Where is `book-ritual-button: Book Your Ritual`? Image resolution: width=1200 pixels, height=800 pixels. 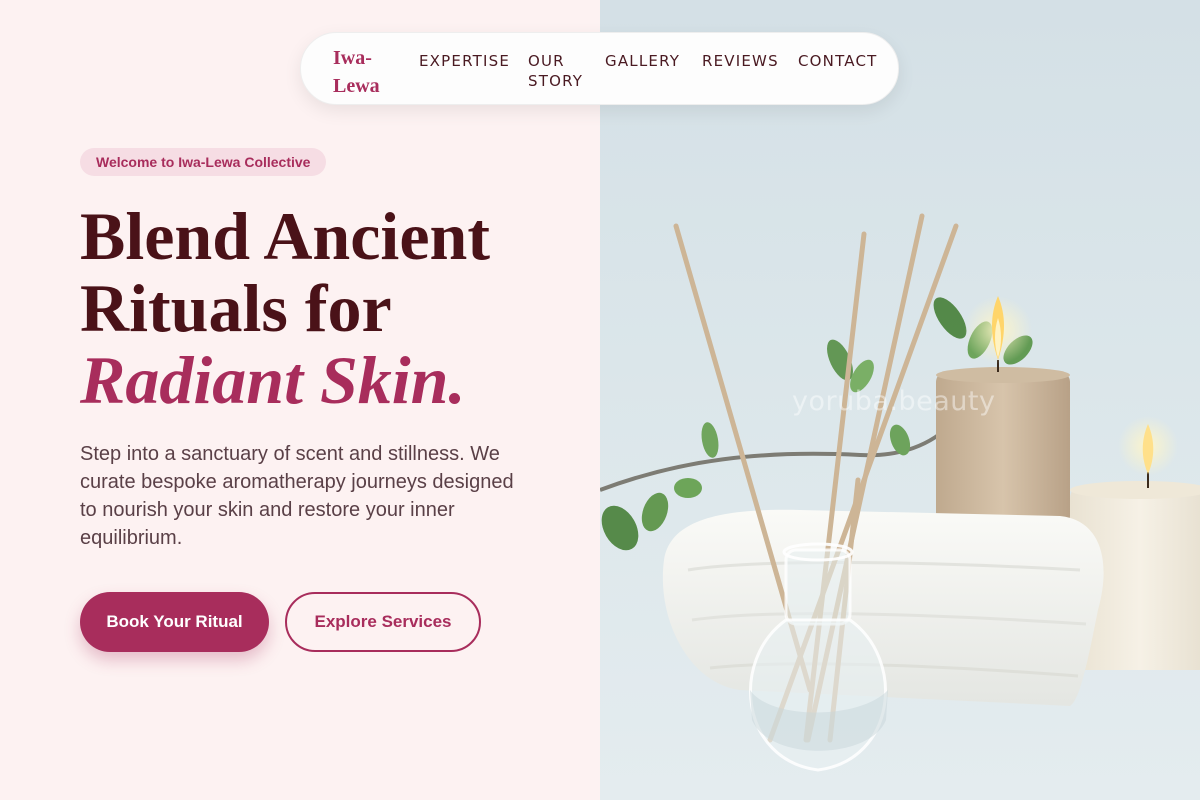
book-ritual-button: Book Your Ritual is located at coordinates (174, 622).